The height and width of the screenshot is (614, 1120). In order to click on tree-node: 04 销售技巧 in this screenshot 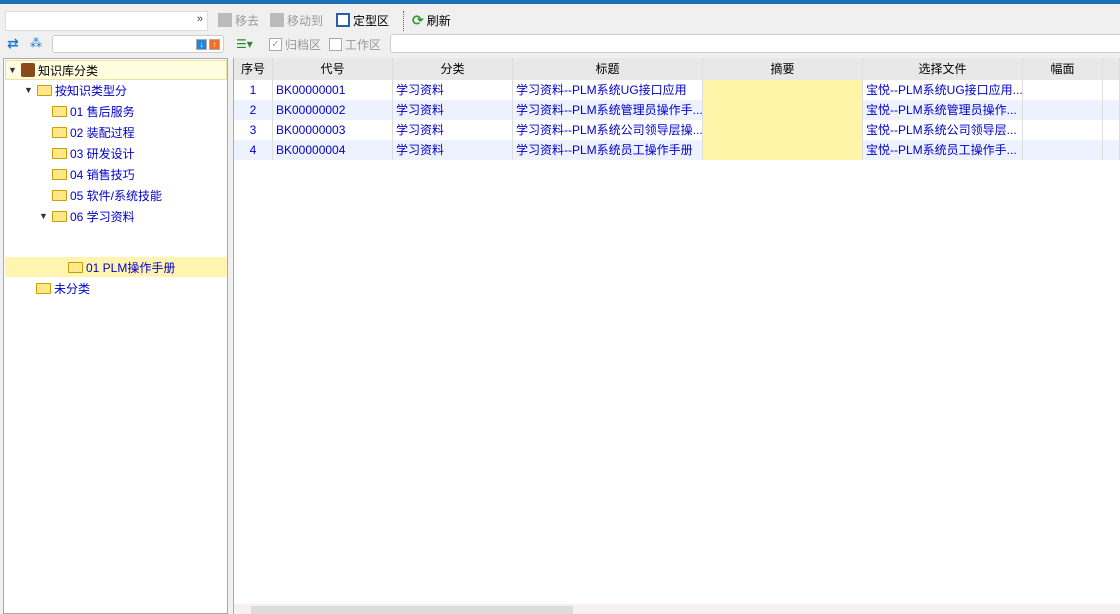, I will do `click(93, 174)`.